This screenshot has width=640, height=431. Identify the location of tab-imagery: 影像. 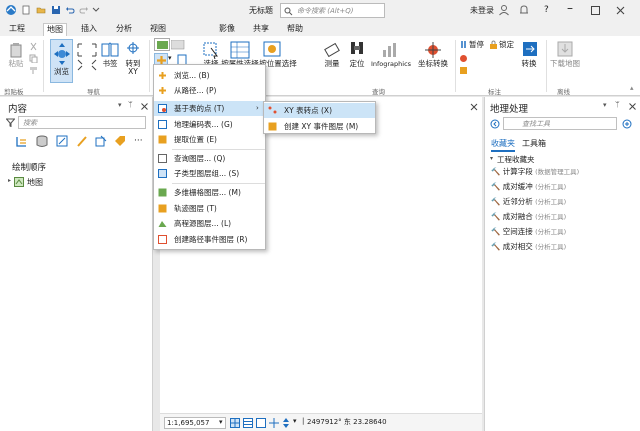
(227, 29).